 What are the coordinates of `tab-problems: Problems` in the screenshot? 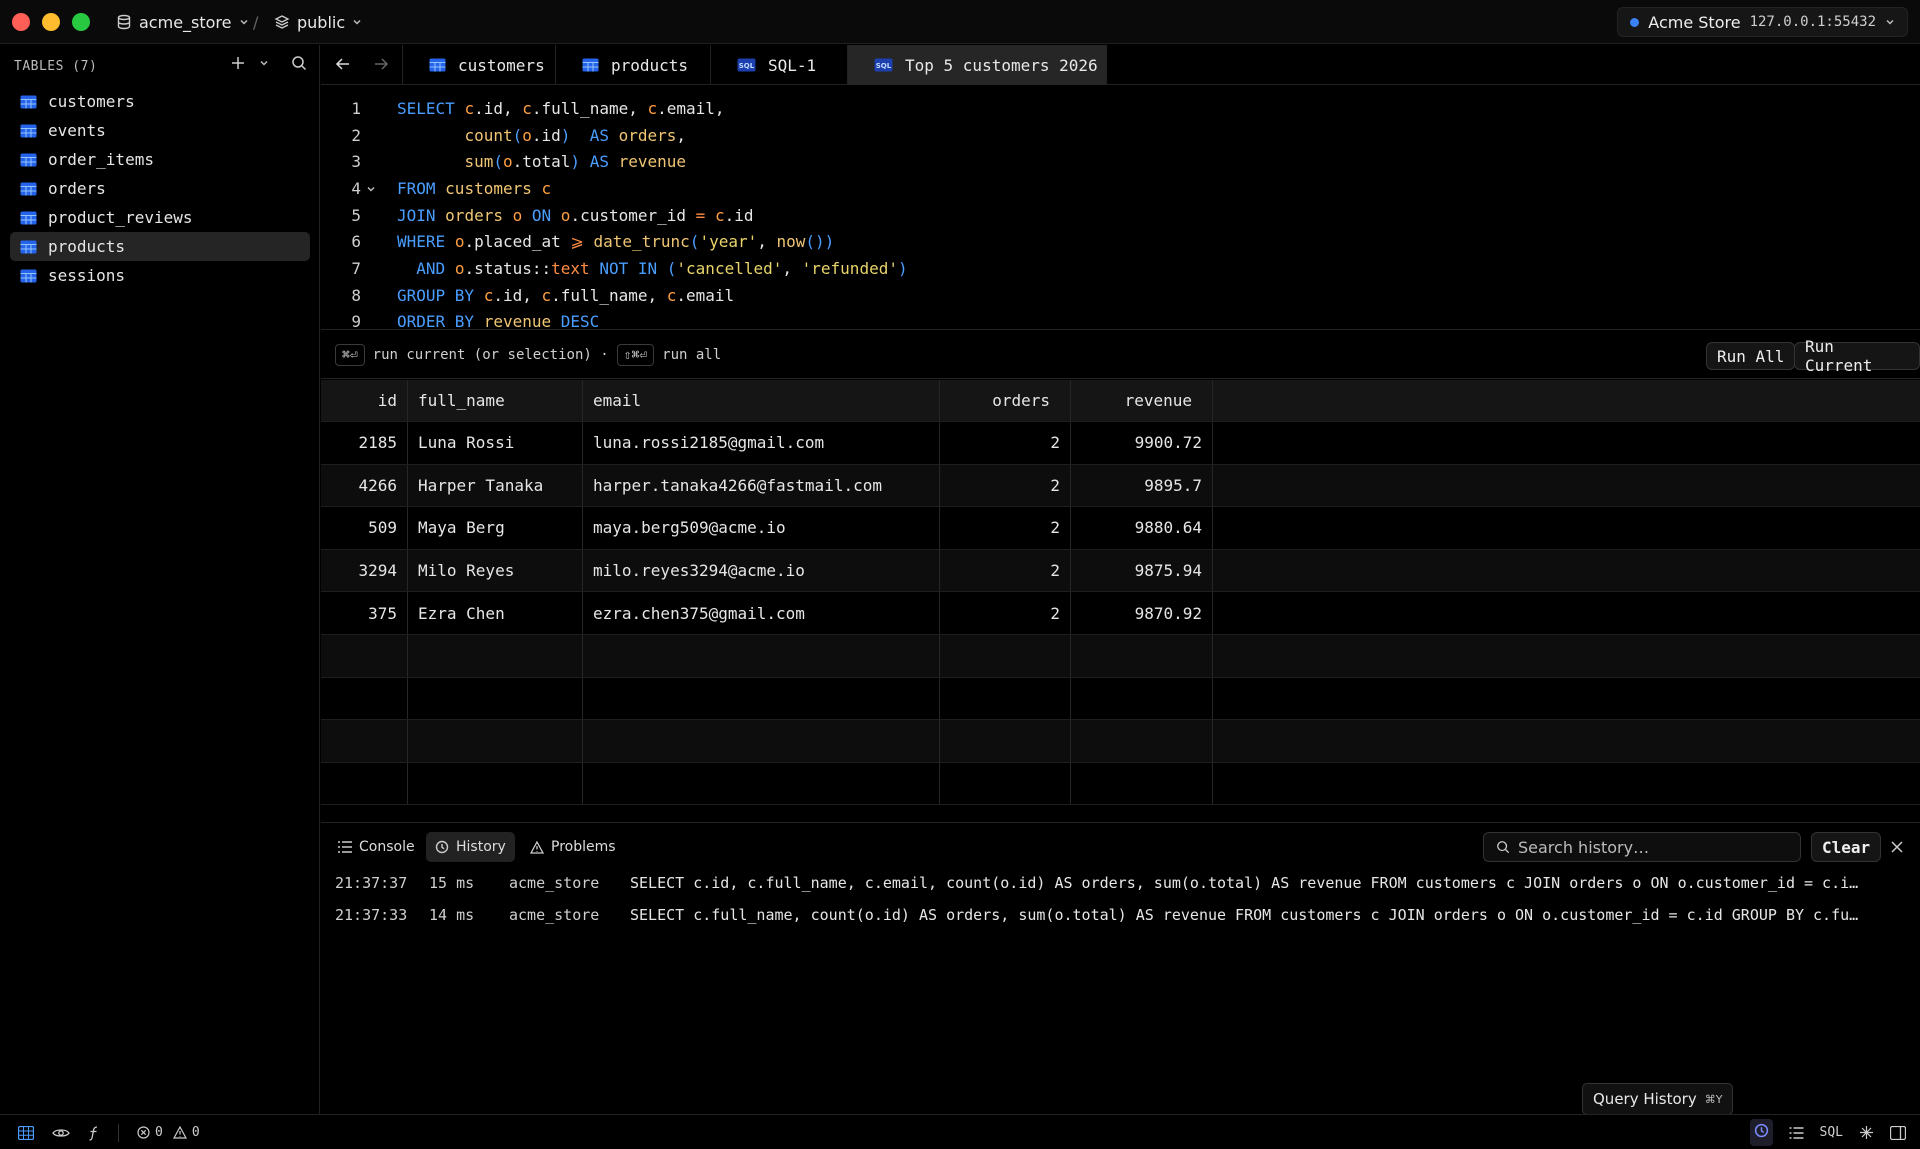 It's located at (573, 847).